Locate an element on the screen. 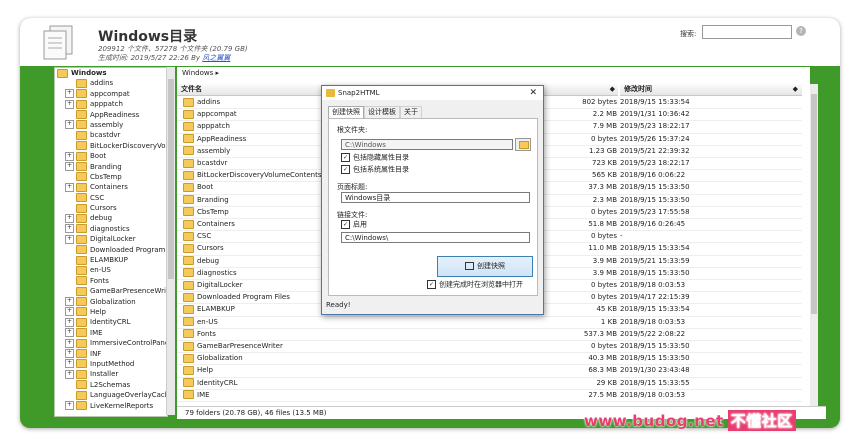  list-scrollbar is located at coordinates (814, 245).